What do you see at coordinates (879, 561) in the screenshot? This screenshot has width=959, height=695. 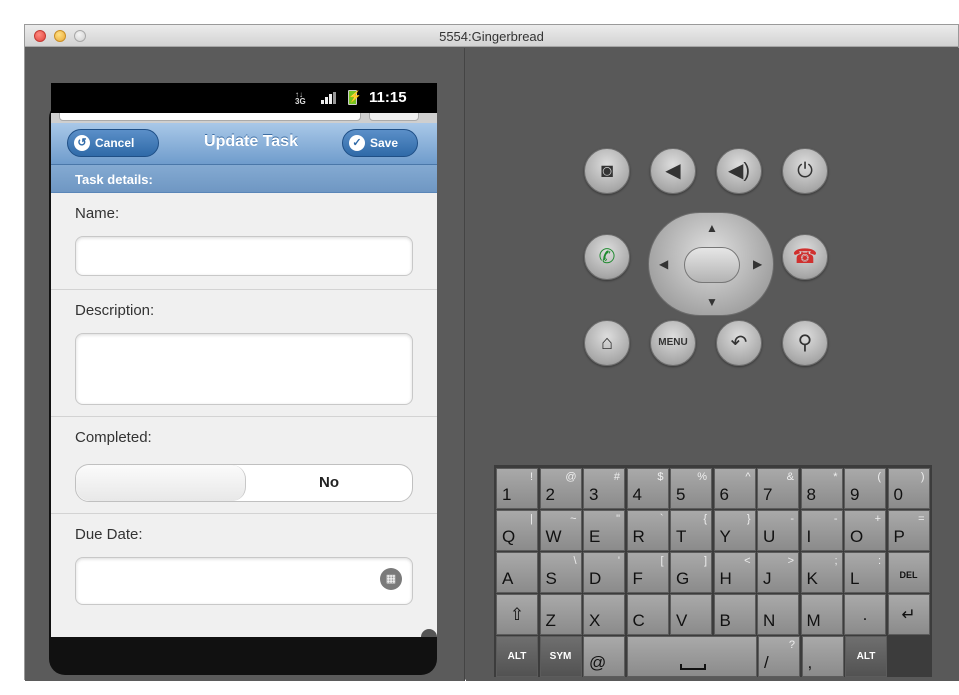 I see `key-alt-label: :` at bounding box center [879, 561].